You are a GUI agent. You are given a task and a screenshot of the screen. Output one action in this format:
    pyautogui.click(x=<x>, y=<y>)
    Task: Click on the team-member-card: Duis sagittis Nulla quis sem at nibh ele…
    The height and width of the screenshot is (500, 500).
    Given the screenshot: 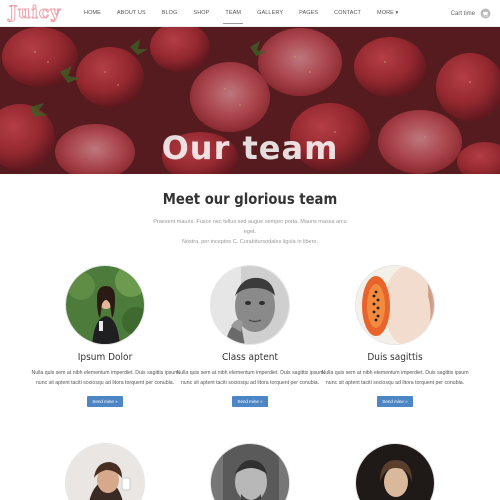 What is the action you would take?
    pyautogui.click(x=395, y=336)
    